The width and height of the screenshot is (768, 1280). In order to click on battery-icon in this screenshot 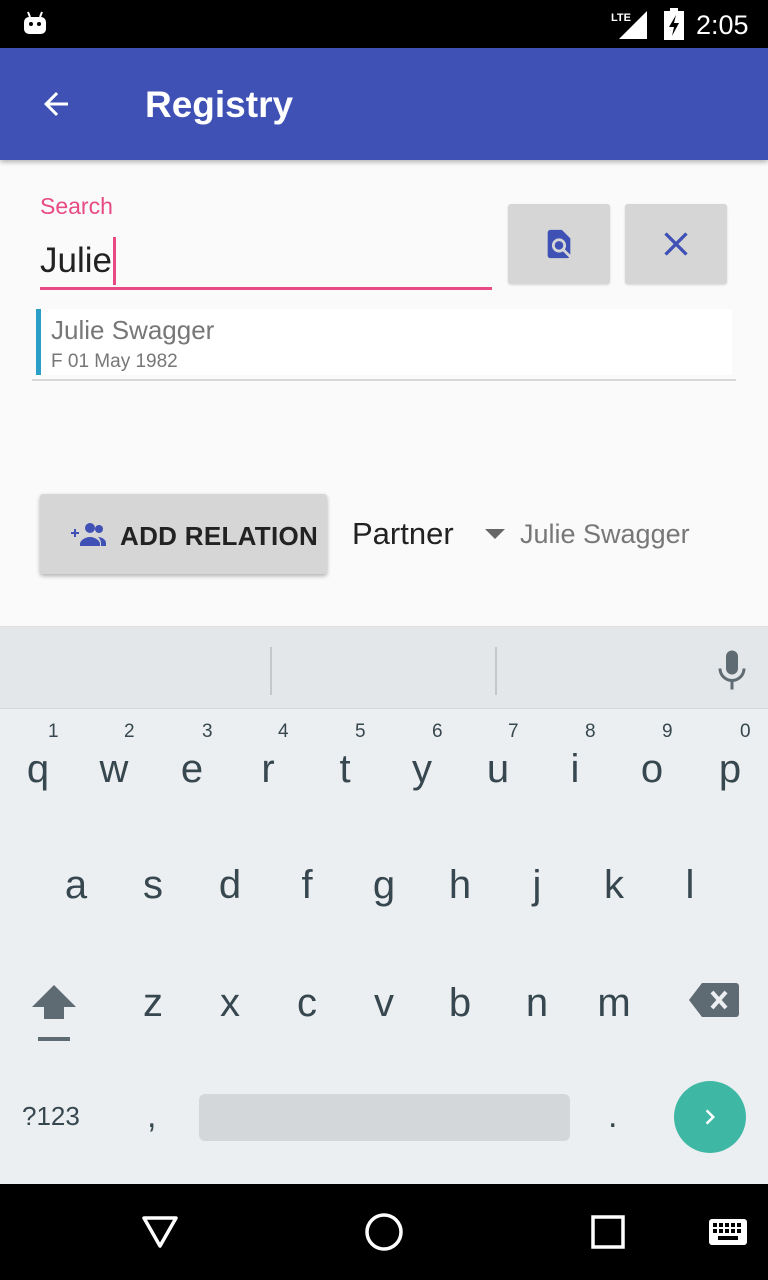, I will do `click(674, 24)`.